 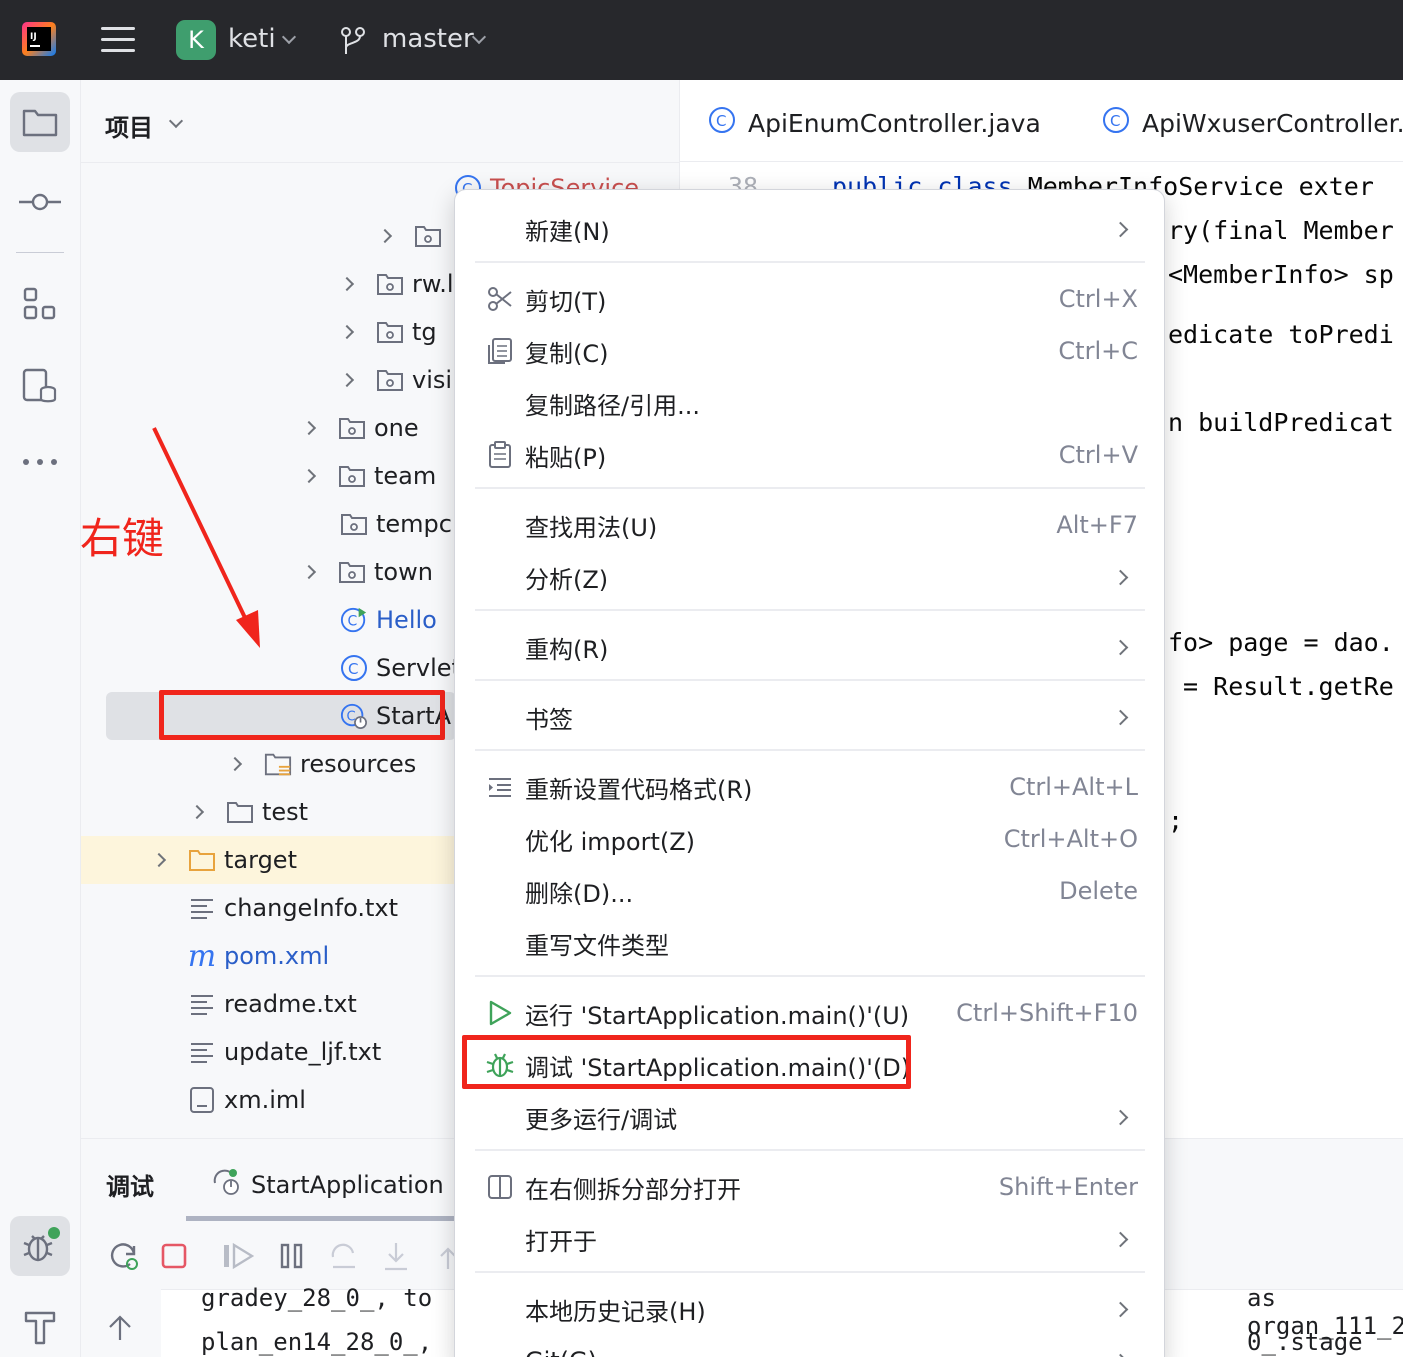 I want to click on debug-tool-button, so click(x=40, y=1246).